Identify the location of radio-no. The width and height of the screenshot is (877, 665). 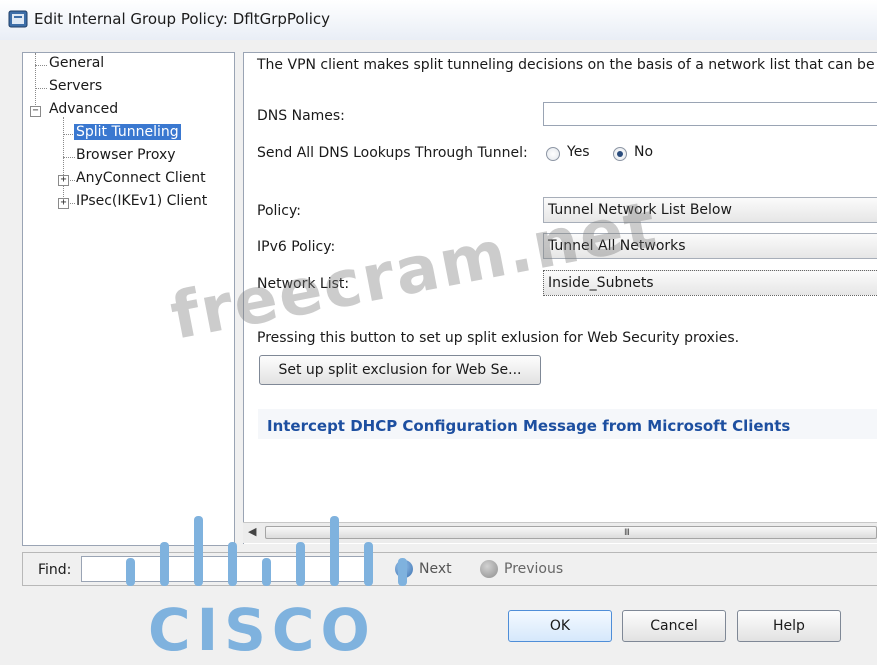
(620, 154).